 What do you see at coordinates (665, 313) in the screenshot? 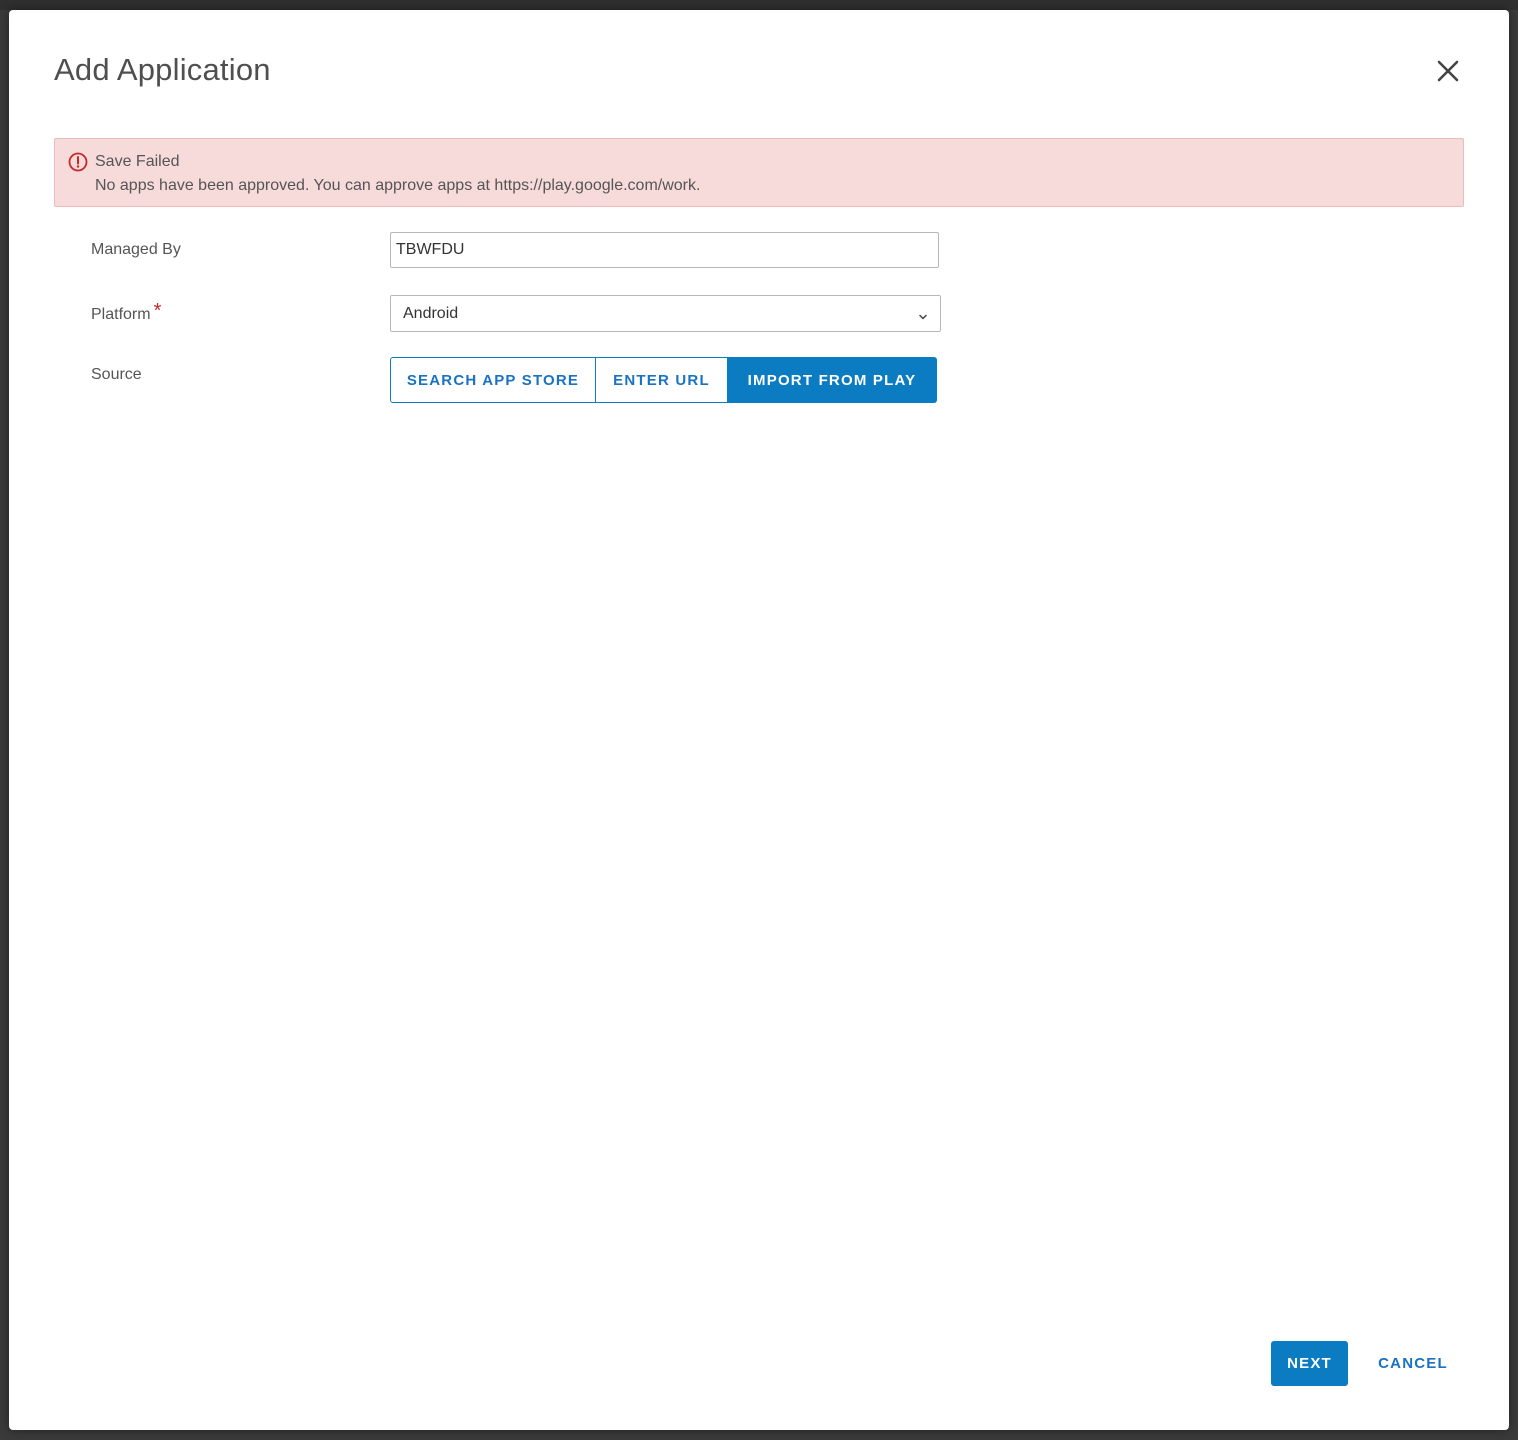
I see `platform-select: Android` at bounding box center [665, 313].